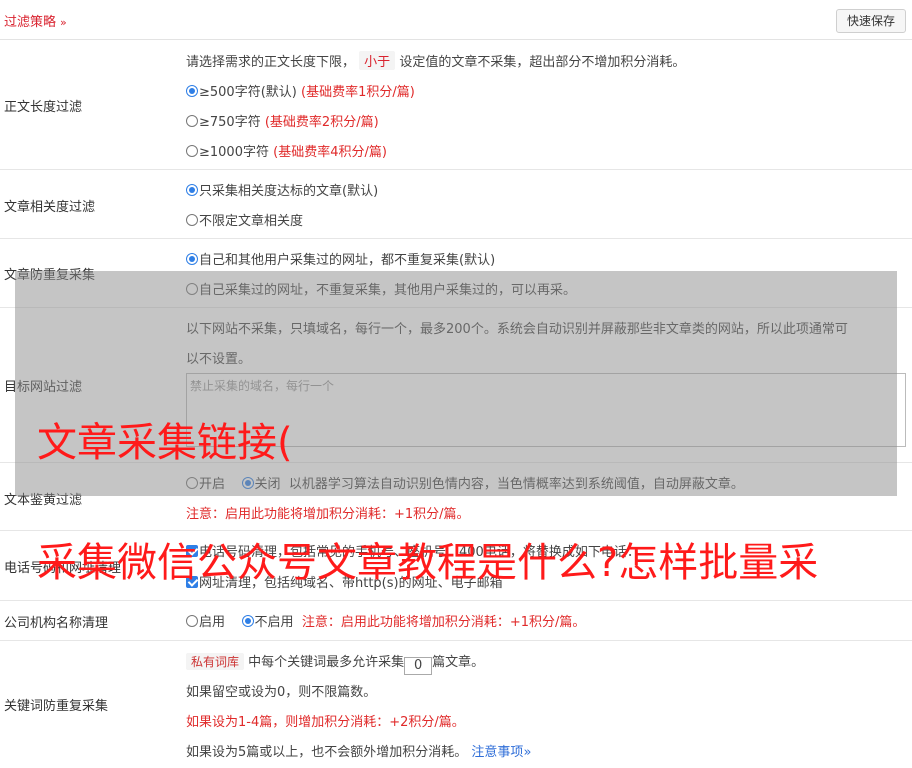 The width and height of the screenshot is (912, 768). What do you see at coordinates (358, 92) in the screenshot?
I see `option-rate: (基础费率1积分/篇)` at bounding box center [358, 92].